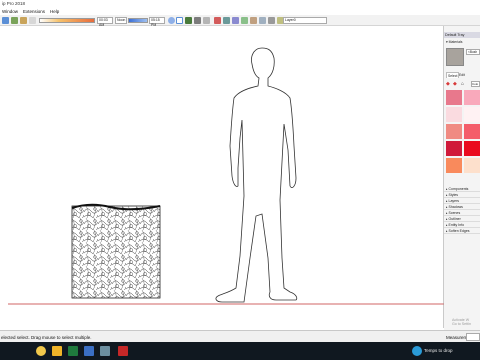  What do you see at coordinates (463, 131) in the screenshot?
I see `swatch-grid` at bounding box center [463, 131].